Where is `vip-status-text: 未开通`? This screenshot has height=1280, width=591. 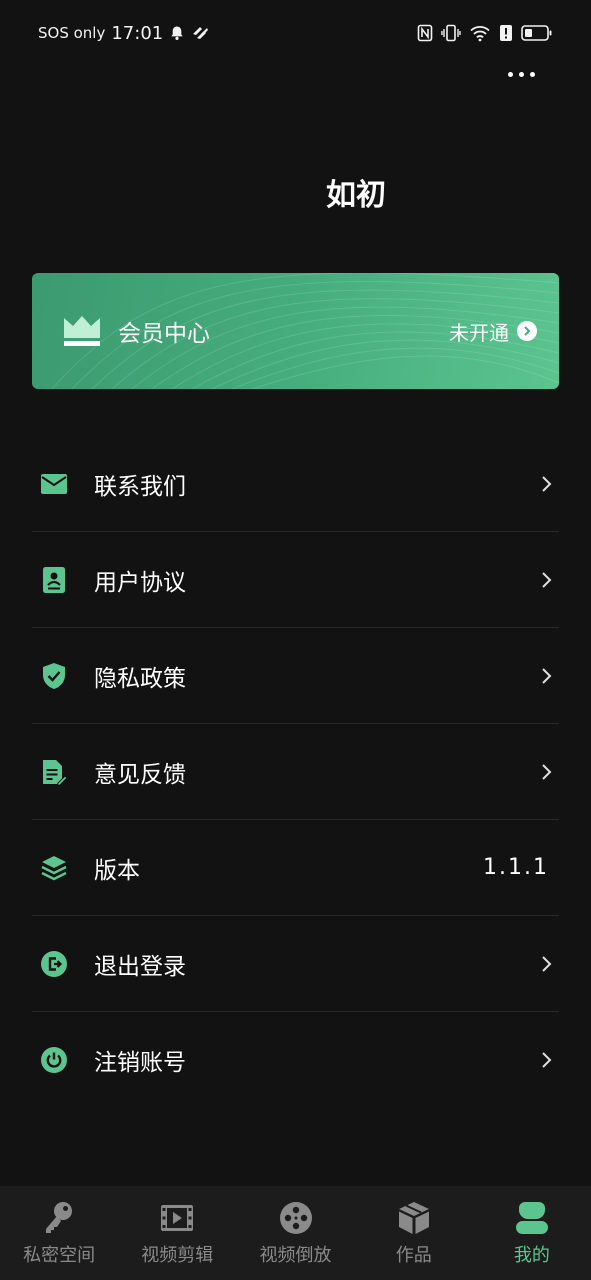 vip-status-text: 未开通 is located at coordinates (479, 332).